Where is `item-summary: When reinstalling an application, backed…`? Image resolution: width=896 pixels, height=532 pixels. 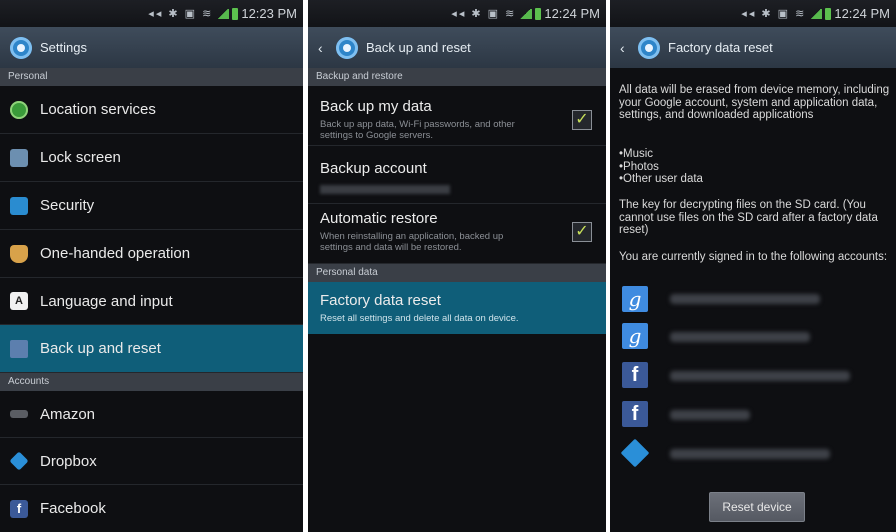 item-summary: When reinstalling an application, backed… is located at coordinates (412, 242).